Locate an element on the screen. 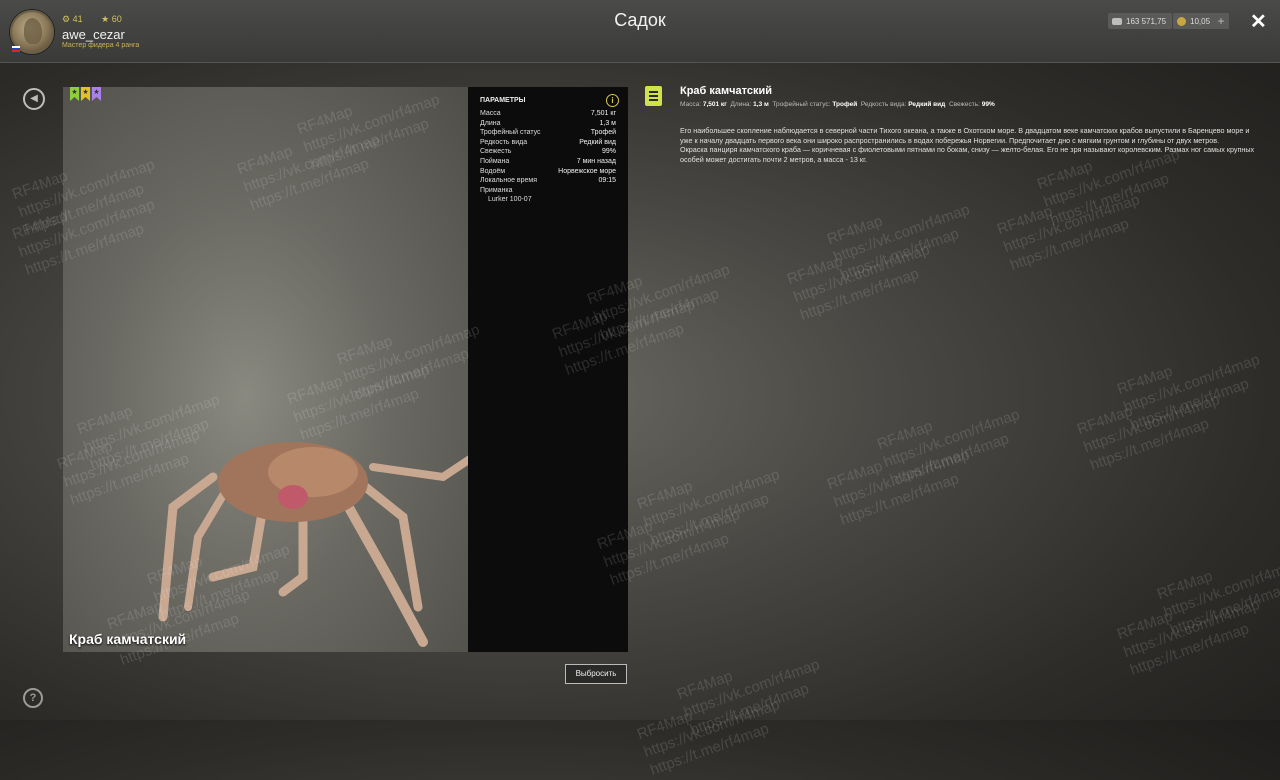 The width and height of the screenshot is (1280, 780). param-label: Длина is located at coordinates (490, 123).